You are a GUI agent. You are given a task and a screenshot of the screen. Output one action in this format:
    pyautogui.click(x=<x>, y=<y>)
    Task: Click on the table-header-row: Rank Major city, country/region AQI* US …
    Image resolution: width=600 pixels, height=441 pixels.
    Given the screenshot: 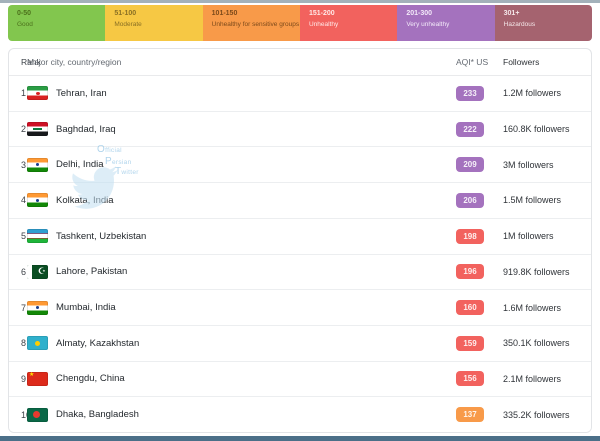 What is the action you would take?
    pyautogui.click(x=300, y=62)
    